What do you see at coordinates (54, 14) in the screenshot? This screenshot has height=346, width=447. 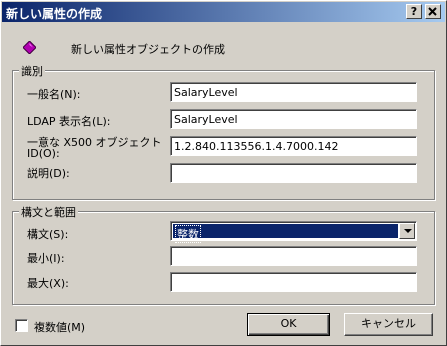 I see `dialog-title: 新しい属性の作成` at bounding box center [54, 14].